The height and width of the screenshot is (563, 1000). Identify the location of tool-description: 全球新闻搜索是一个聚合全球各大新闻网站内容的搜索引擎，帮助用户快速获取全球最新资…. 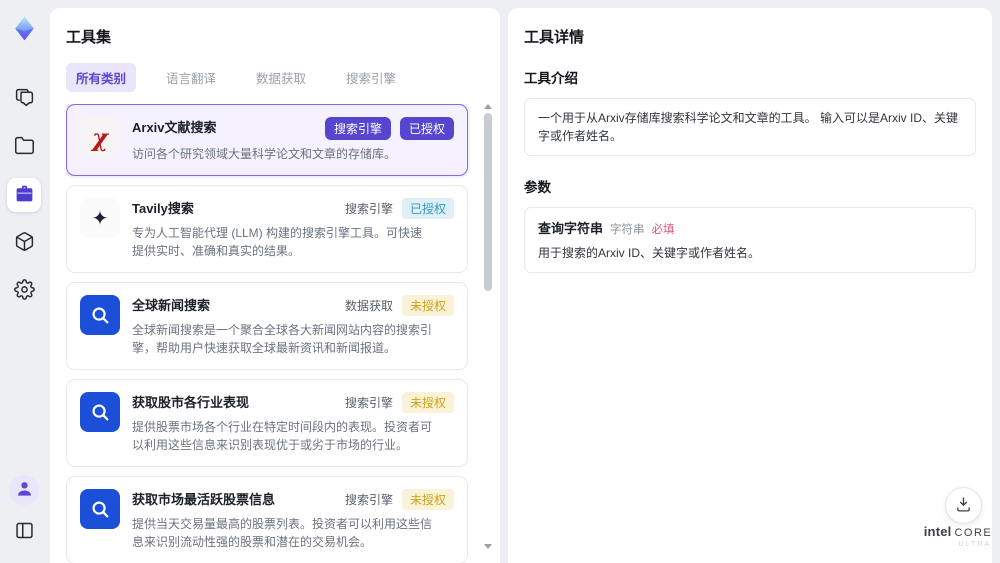
(282, 339).